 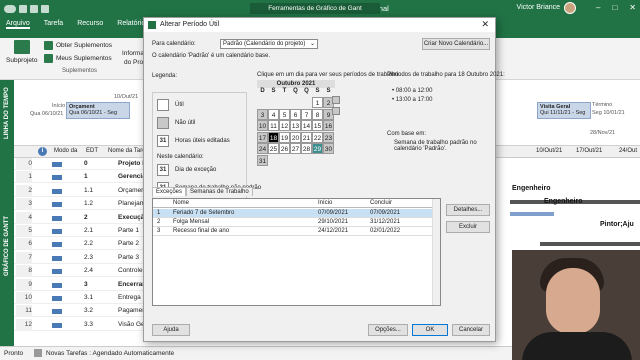 What do you see at coordinates (42, 151) in the screenshot?
I see `info-icon: i` at bounding box center [42, 151].